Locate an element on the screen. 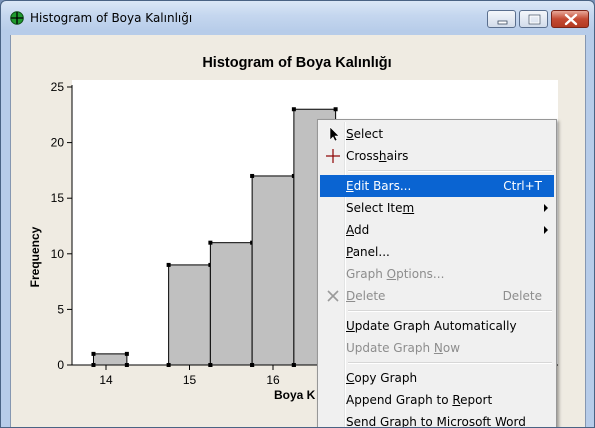  close-icon is located at coordinates (571, 19).